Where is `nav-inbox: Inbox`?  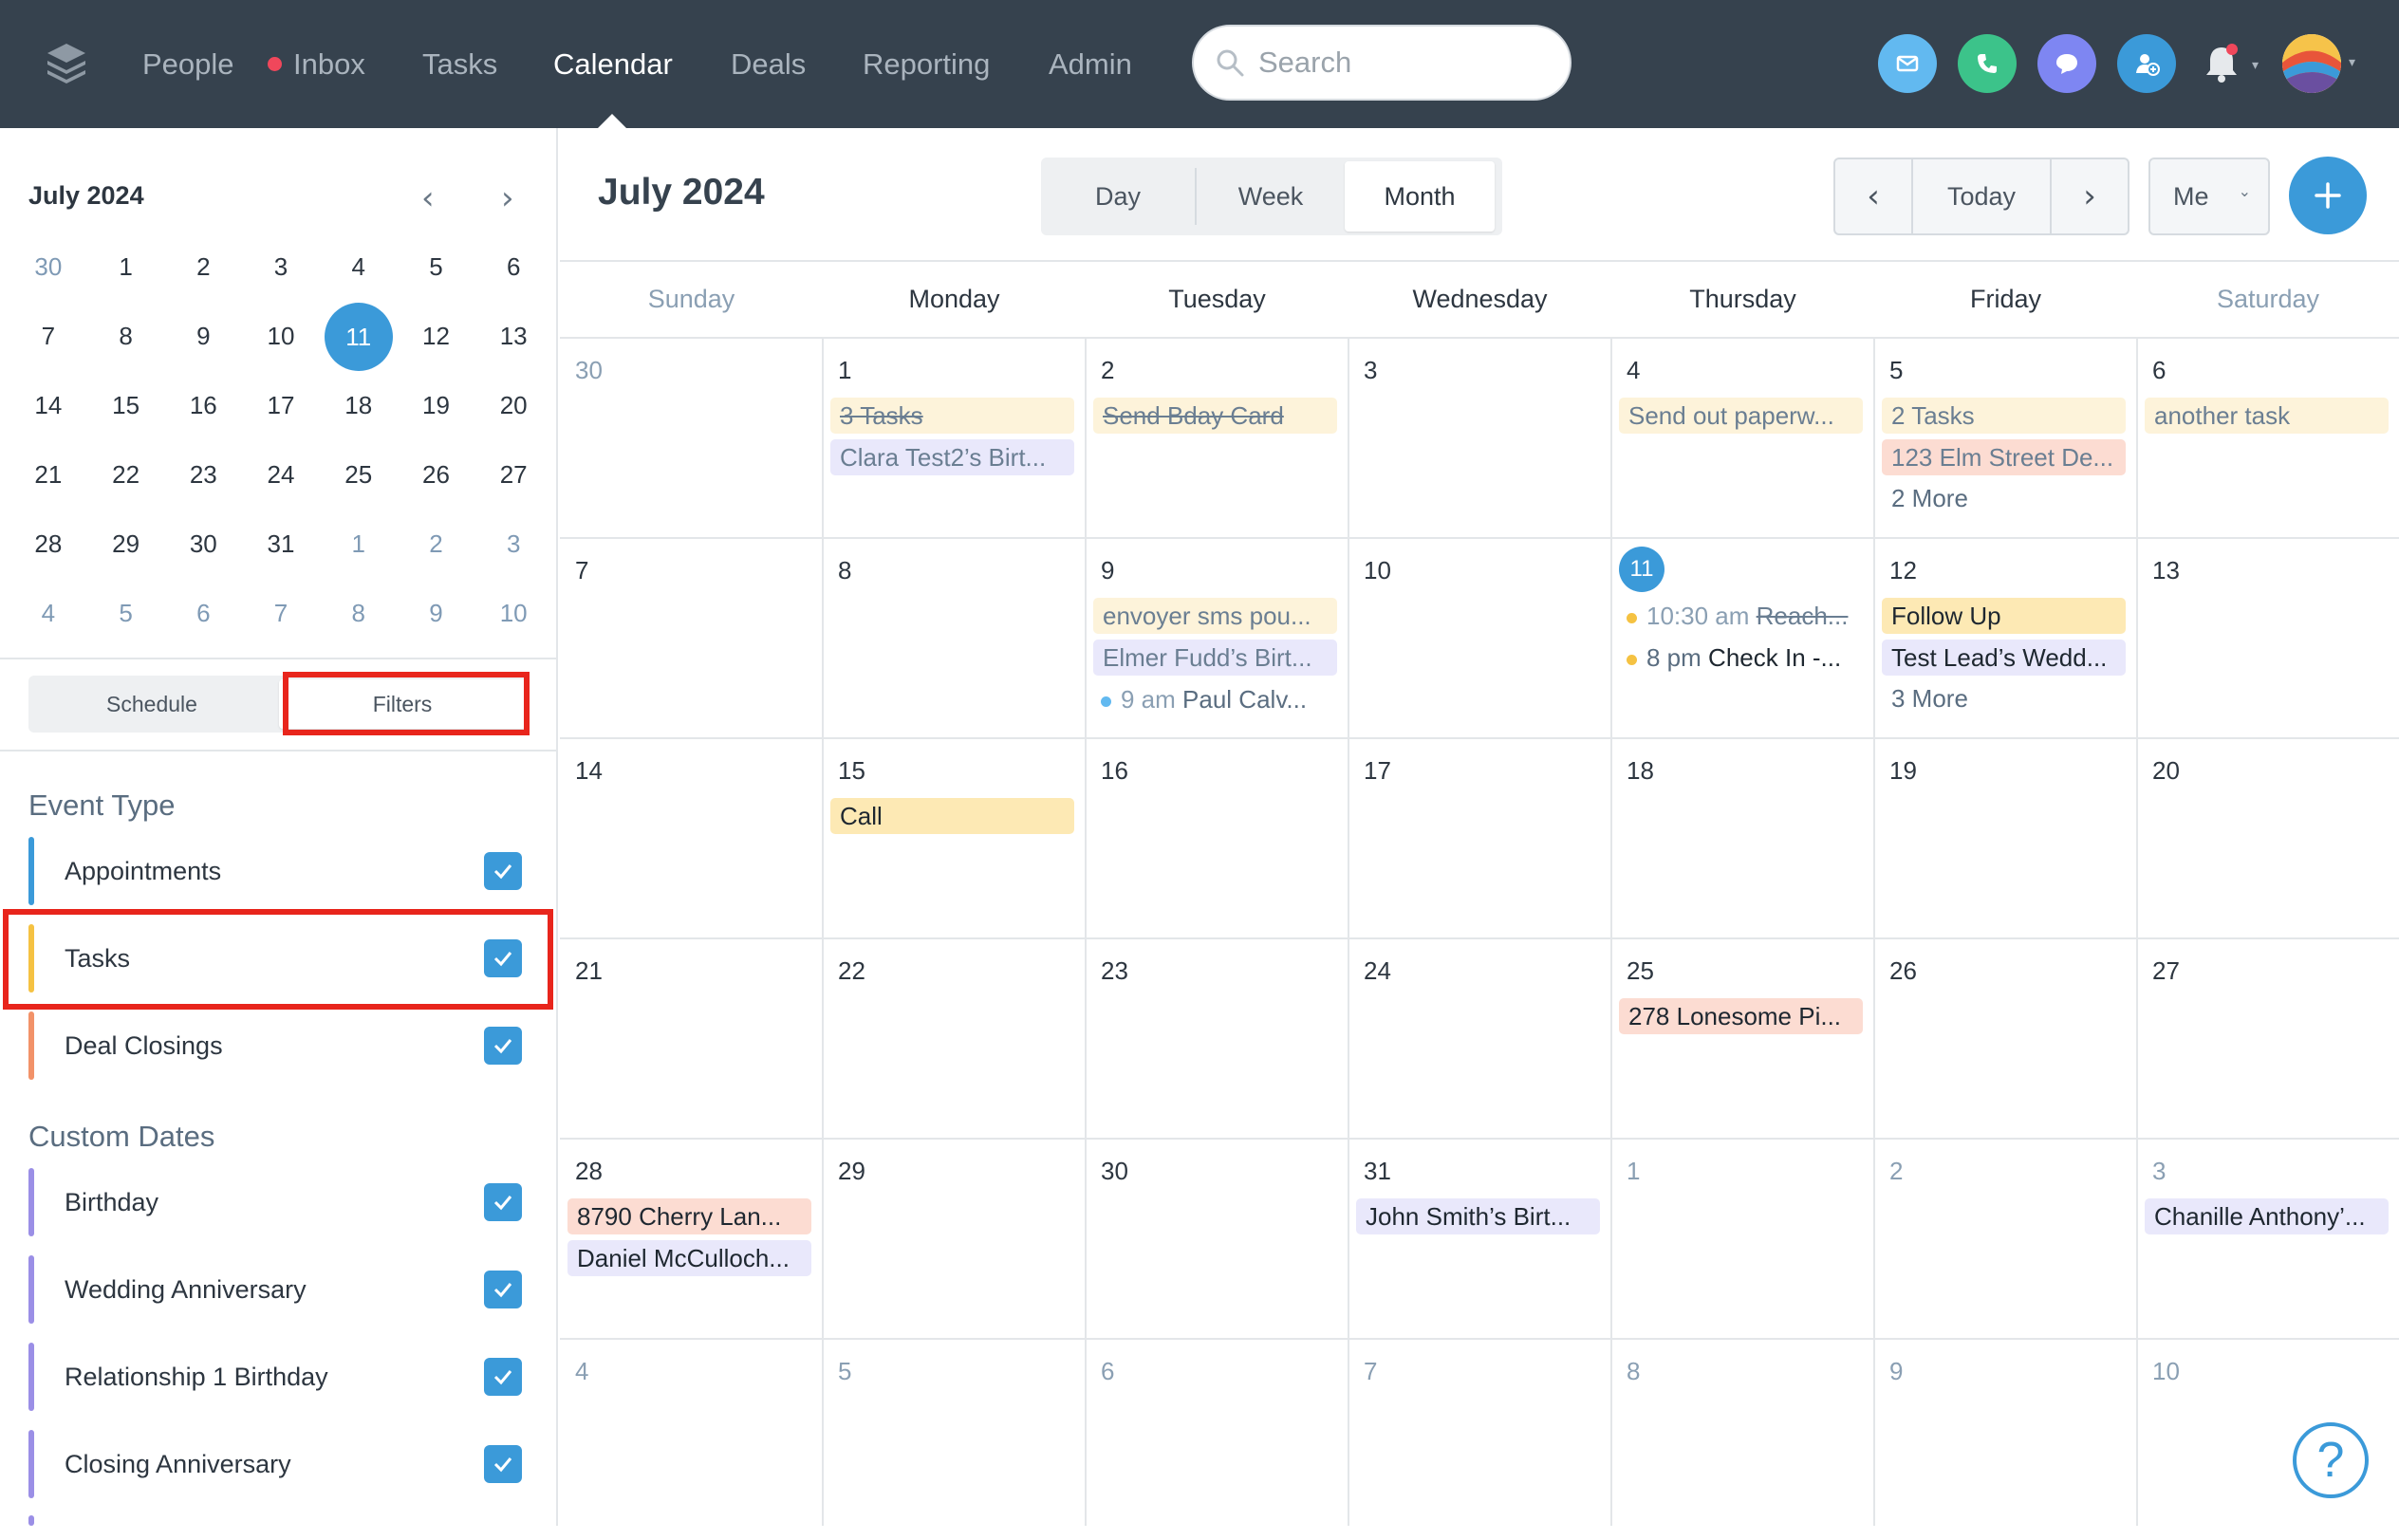
nav-inbox: Inbox is located at coordinates (316, 64).